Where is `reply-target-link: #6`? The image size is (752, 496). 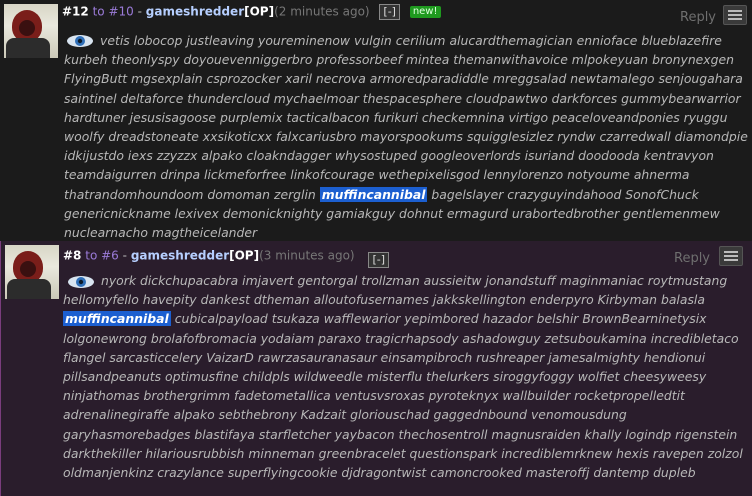
reply-target-link: #6 is located at coordinates (110, 256).